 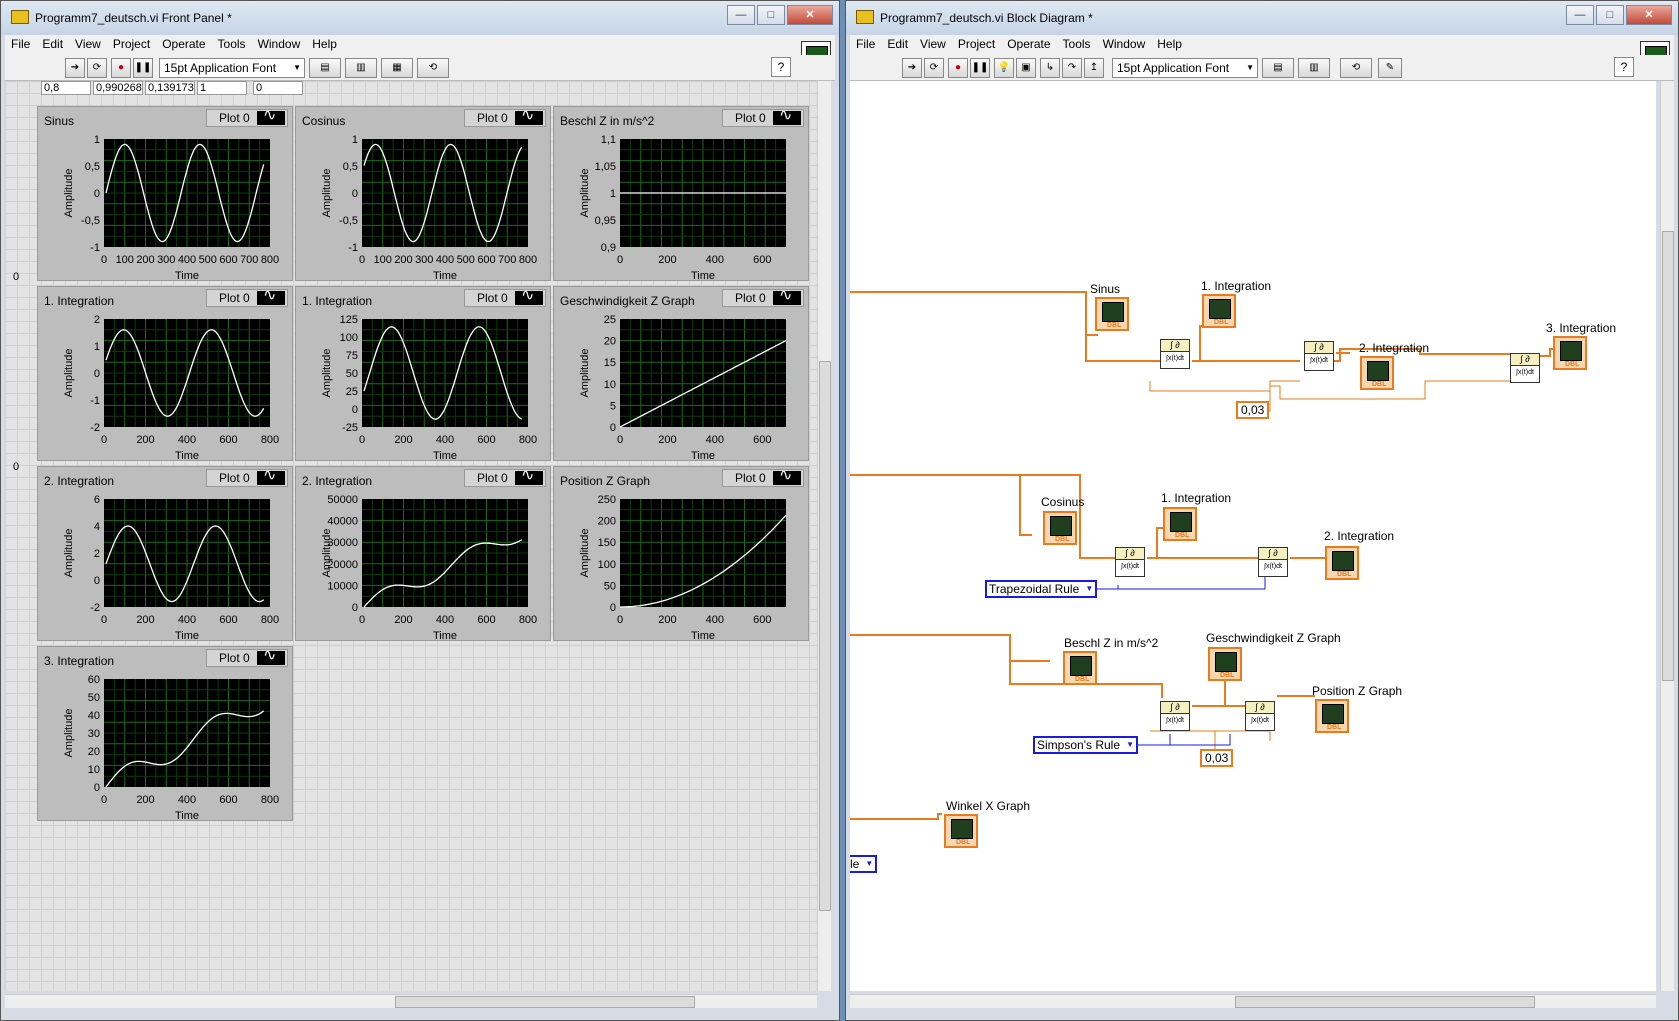 What do you see at coordinates (1041, 589) in the screenshot?
I see `trapezoidal-rule-enum: Trapezoidal Rule` at bounding box center [1041, 589].